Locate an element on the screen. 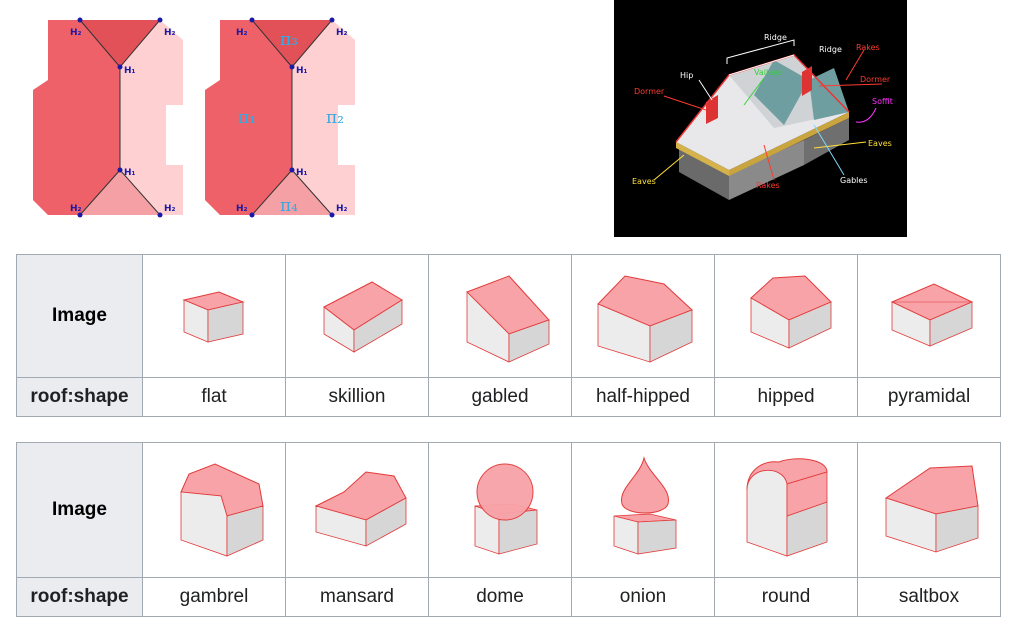  shape-value-cell: saltbox is located at coordinates (929, 597).